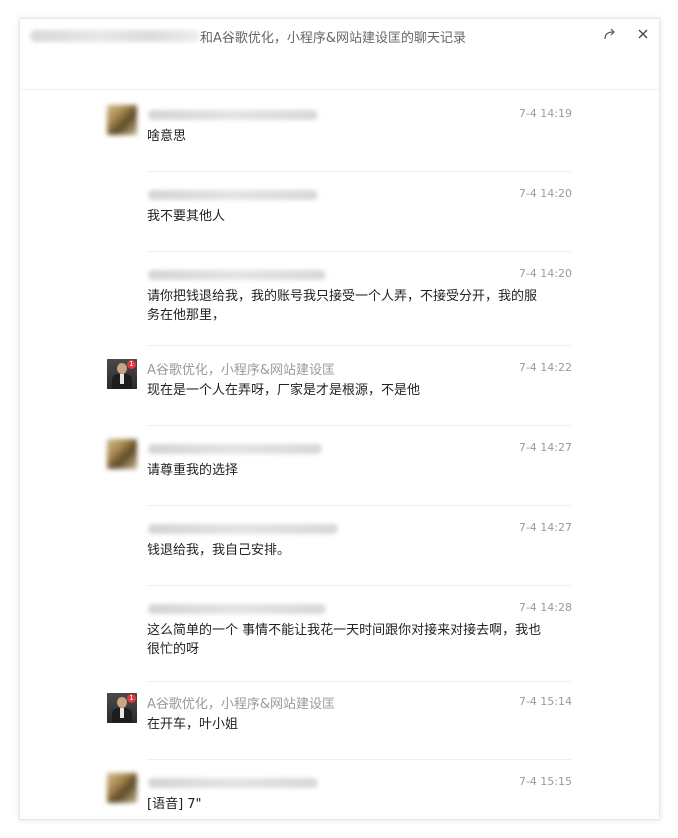  What do you see at coordinates (545, 701) in the screenshot?
I see `message-time: 7-4 15:14` at bounding box center [545, 701].